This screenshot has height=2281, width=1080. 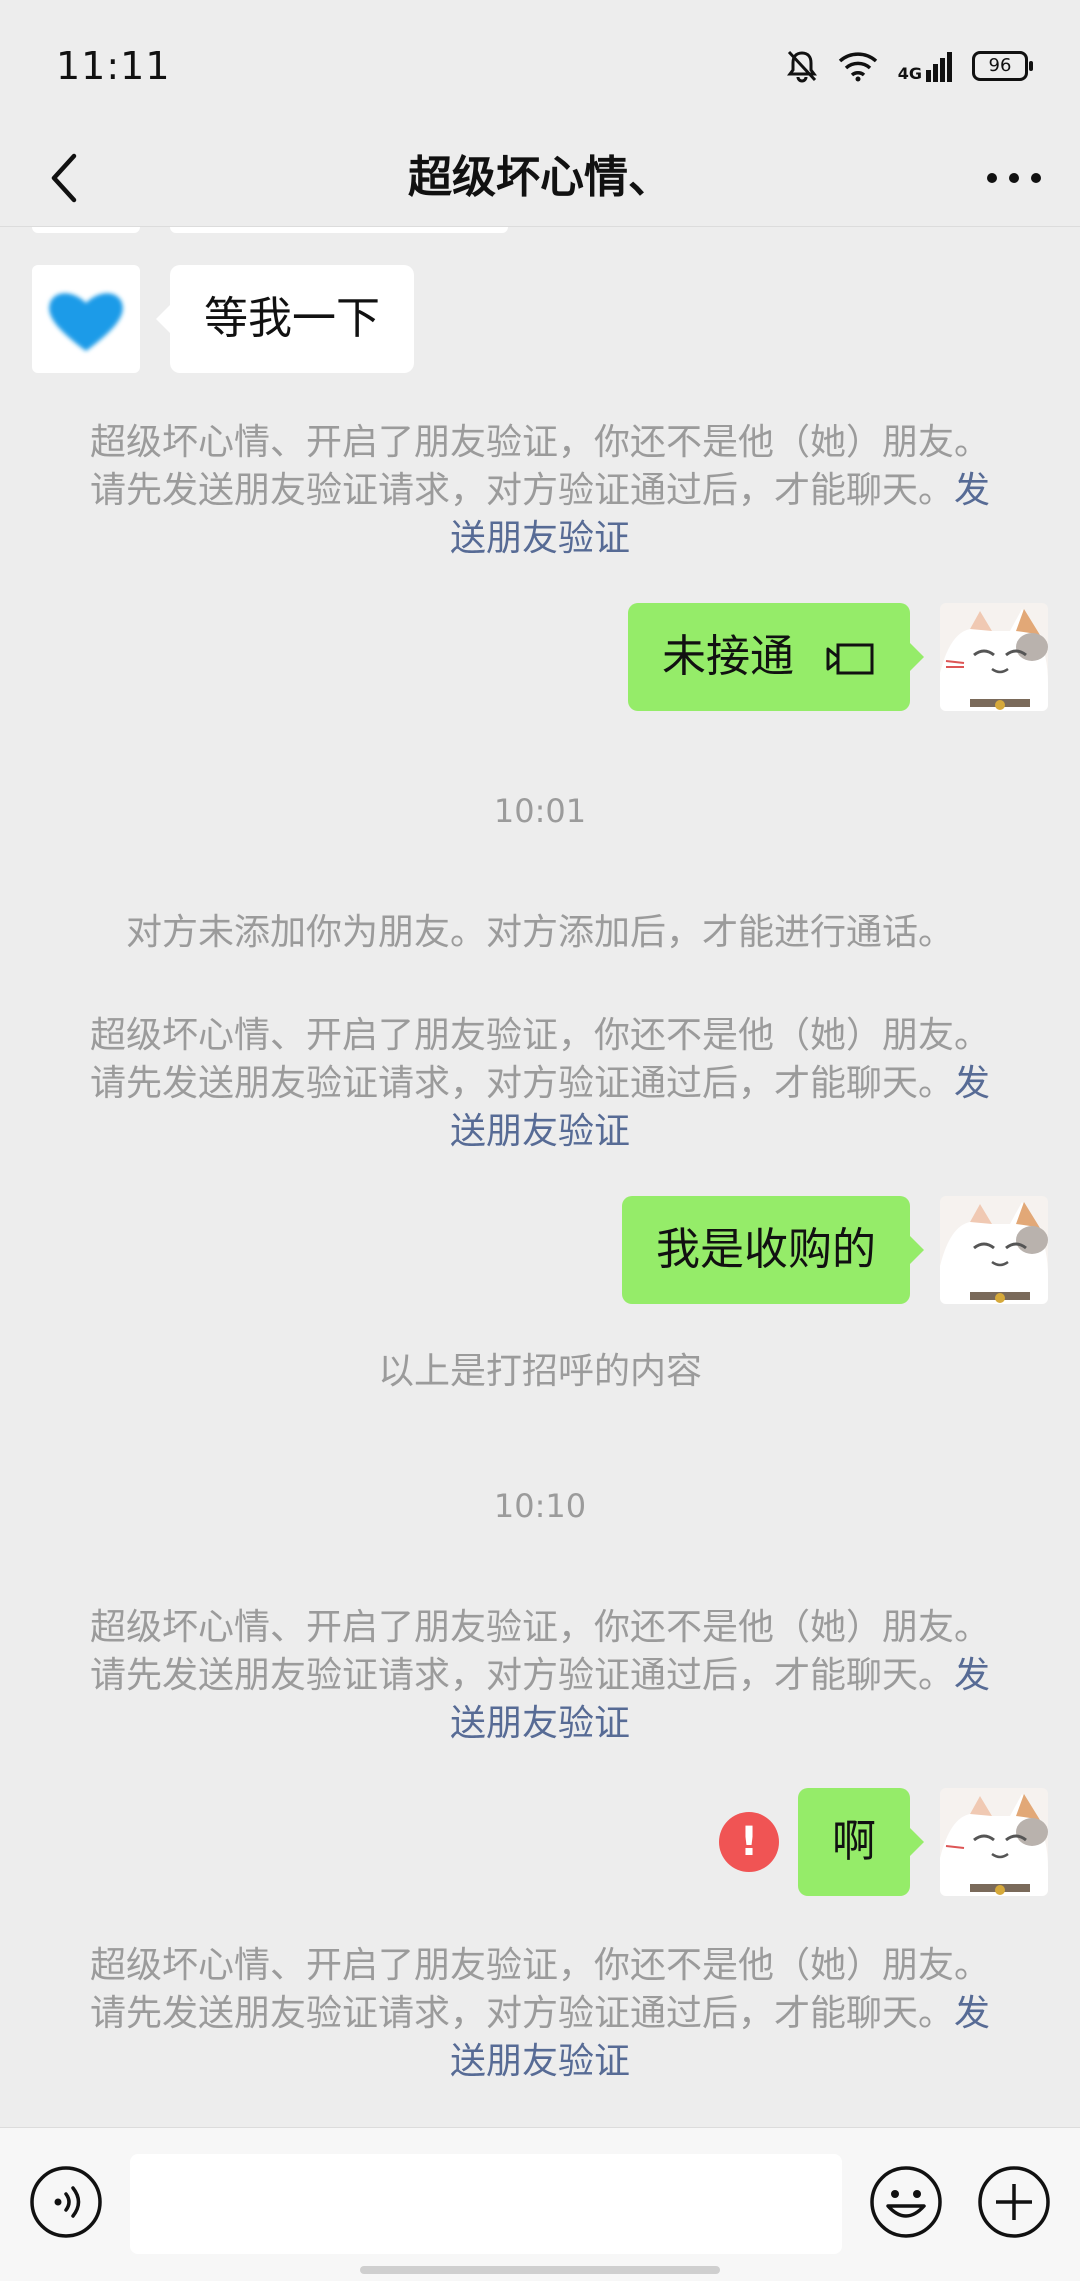 I want to click on partial-bubble, so click(x=339, y=230).